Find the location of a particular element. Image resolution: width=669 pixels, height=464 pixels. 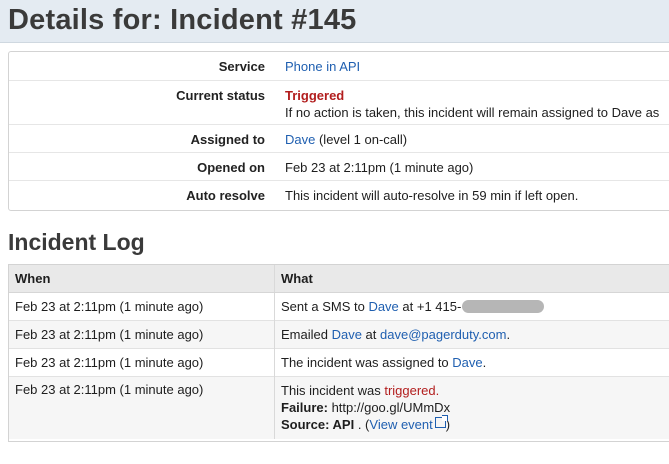

log-what: Emailed Dave at dave@pagerduty.com. is located at coordinates (471, 334).